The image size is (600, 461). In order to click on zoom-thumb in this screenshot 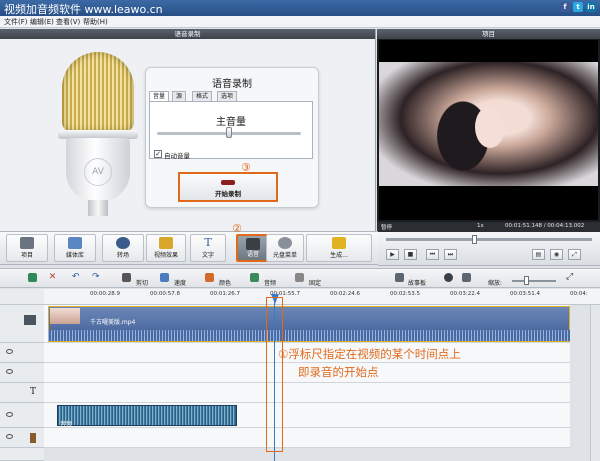, I will do `click(526, 280)`.